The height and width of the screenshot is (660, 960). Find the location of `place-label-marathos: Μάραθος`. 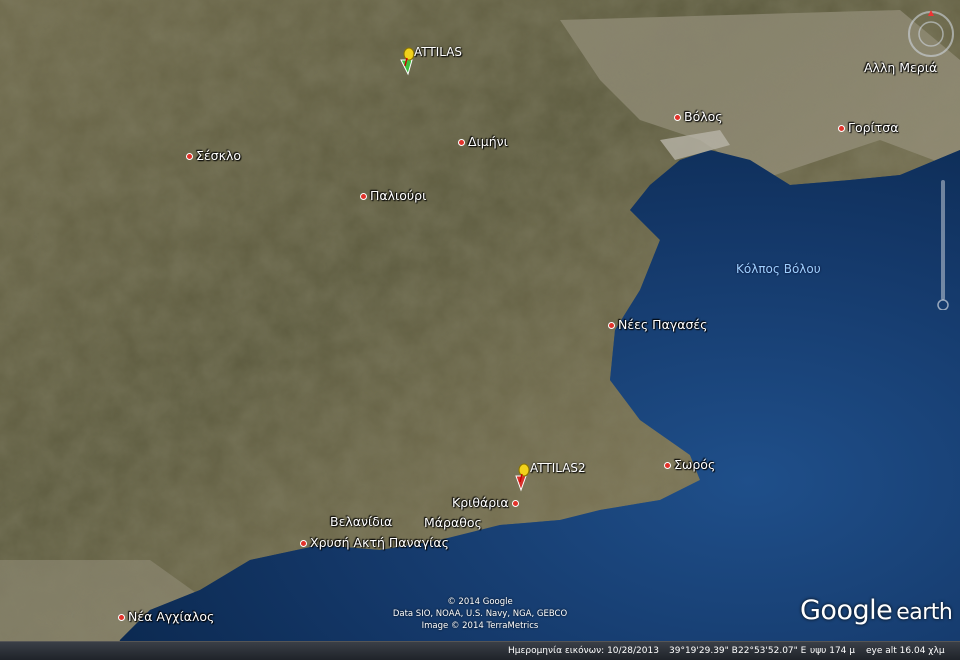

place-label-marathos: Μάραθος is located at coordinates (453, 522).